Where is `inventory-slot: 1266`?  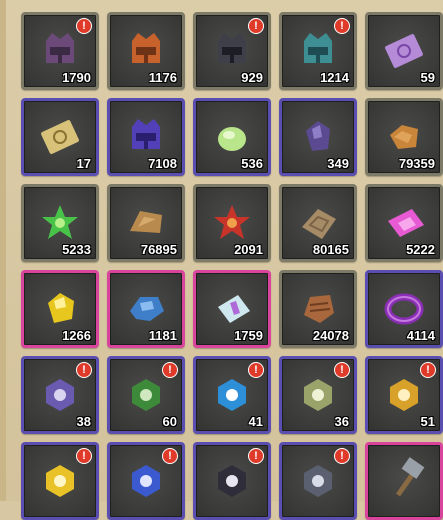 inventory-slot: 1266 is located at coordinates (60, 309).